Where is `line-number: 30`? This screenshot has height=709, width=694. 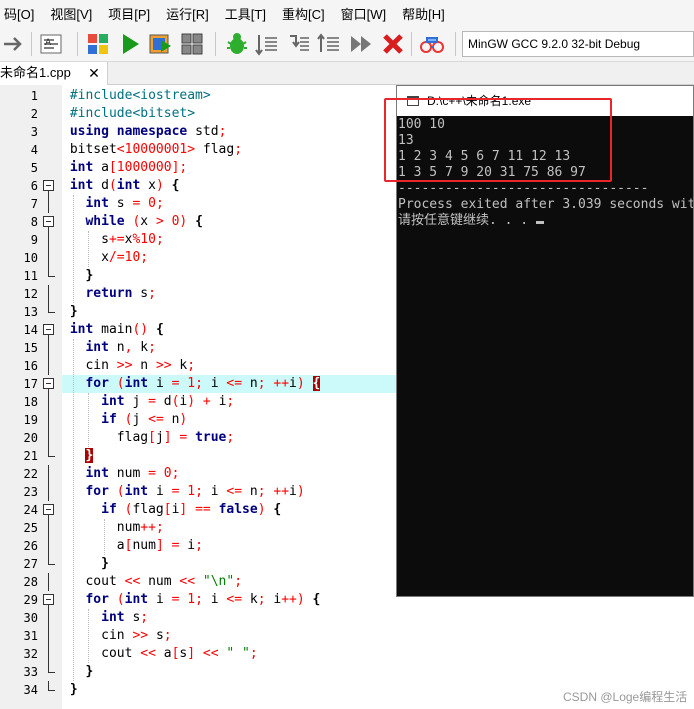
line-number: 30 is located at coordinates (30, 618).